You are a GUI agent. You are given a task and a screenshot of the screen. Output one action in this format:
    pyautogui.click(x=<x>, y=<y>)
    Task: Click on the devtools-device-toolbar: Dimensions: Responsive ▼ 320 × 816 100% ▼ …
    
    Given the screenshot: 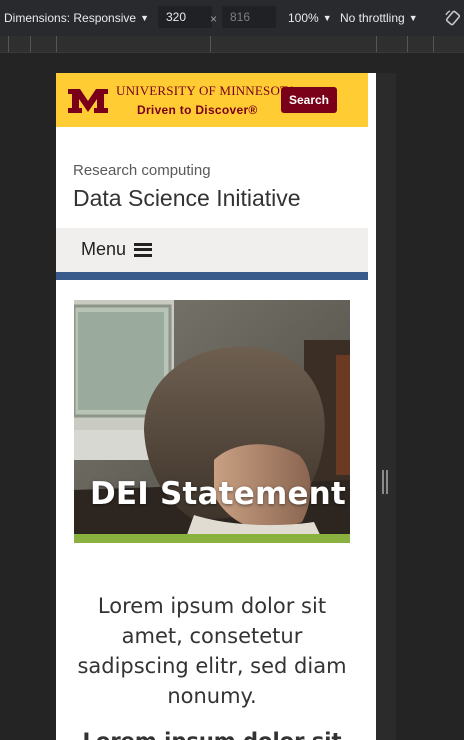 What is the action you would take?
    pyautogui.click(x=232, y=18)
    